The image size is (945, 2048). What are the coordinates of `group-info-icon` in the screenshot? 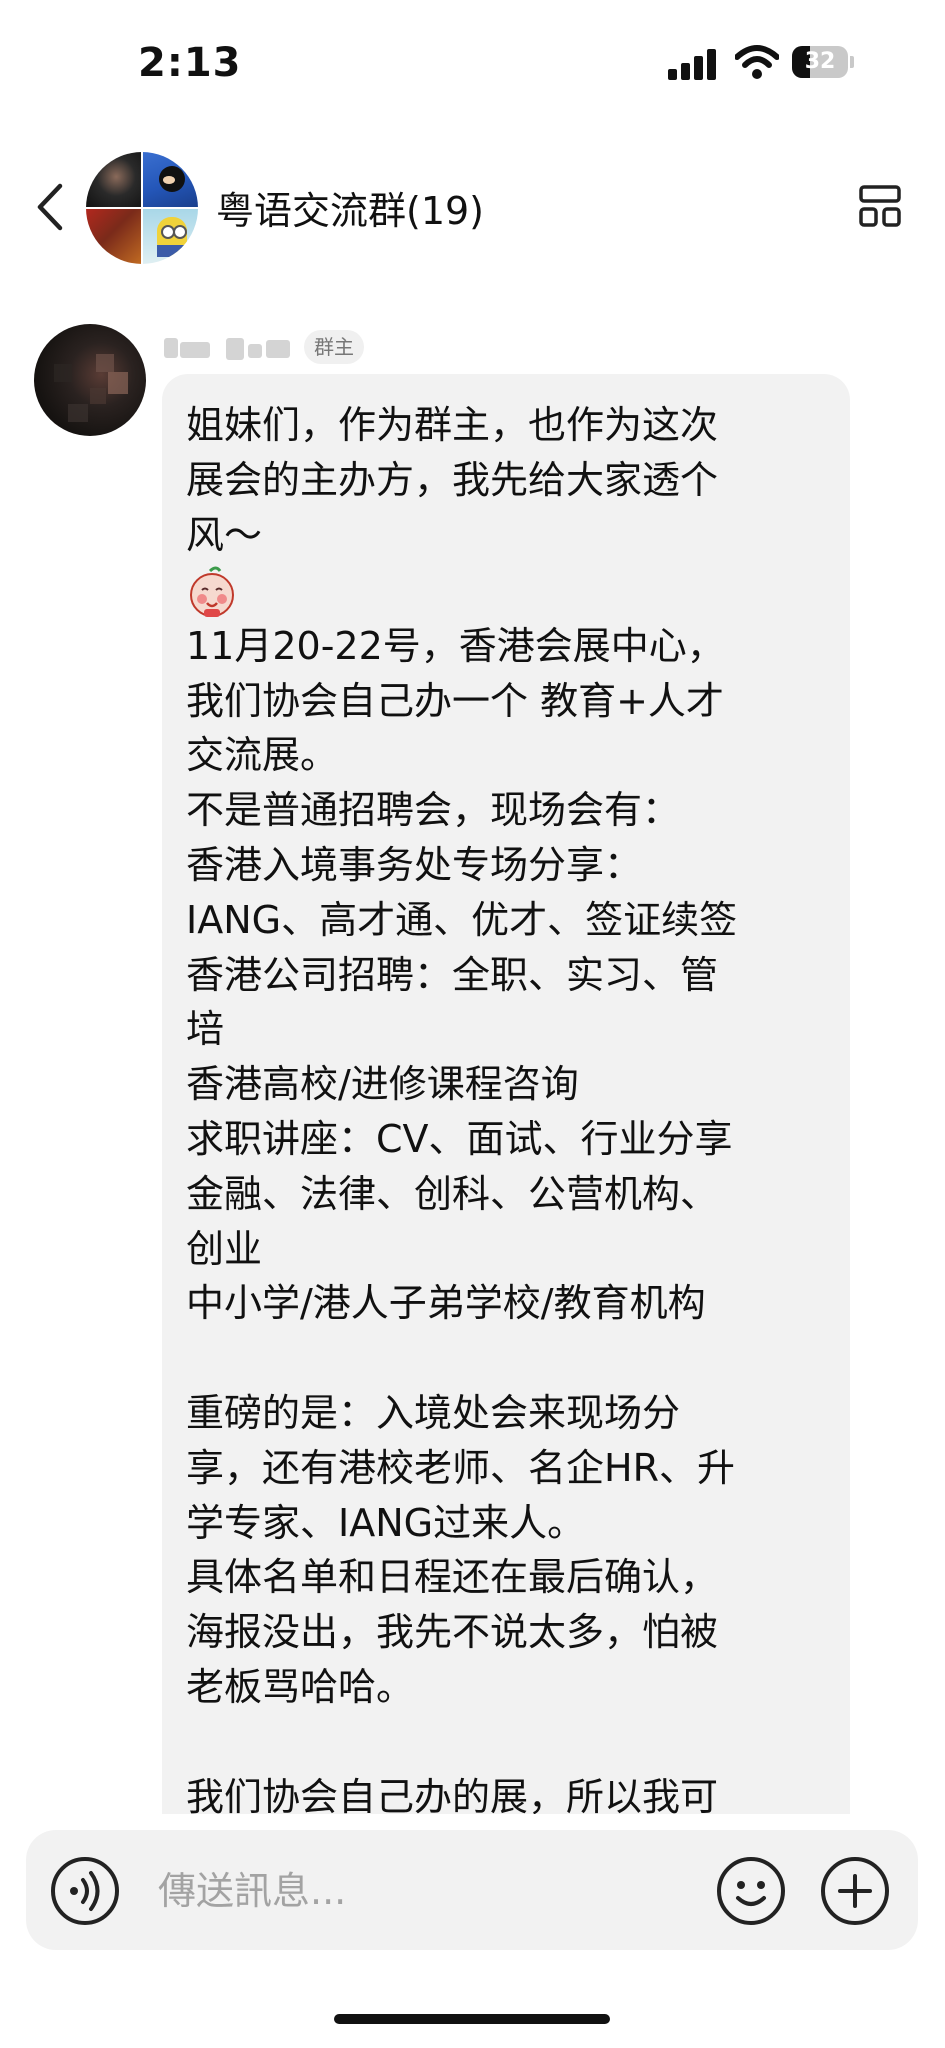 It's located at (880, 206).